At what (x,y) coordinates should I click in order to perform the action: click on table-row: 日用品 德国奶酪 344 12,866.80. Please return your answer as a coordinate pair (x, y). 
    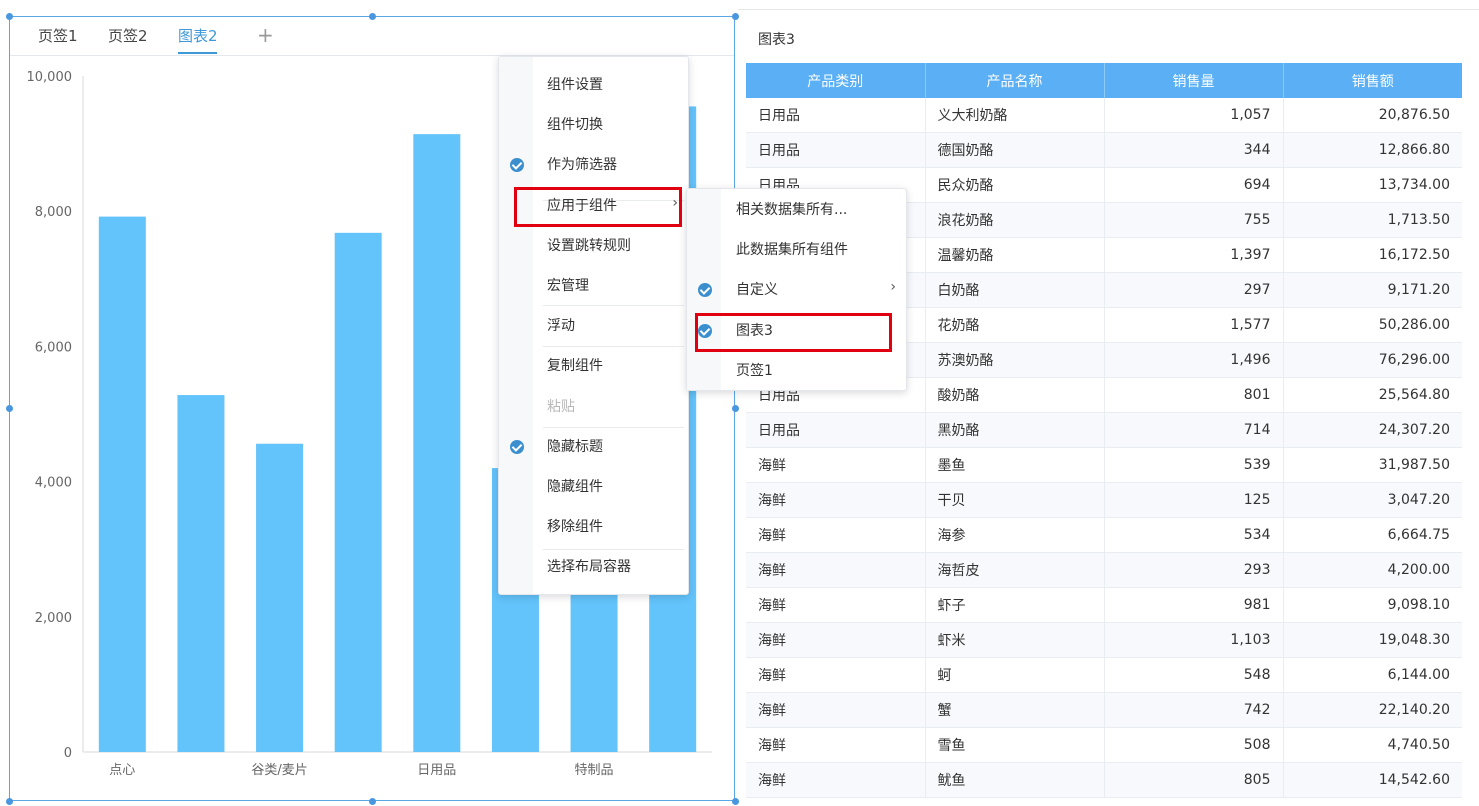
    Looking at the image, I should click on (1104, 150).